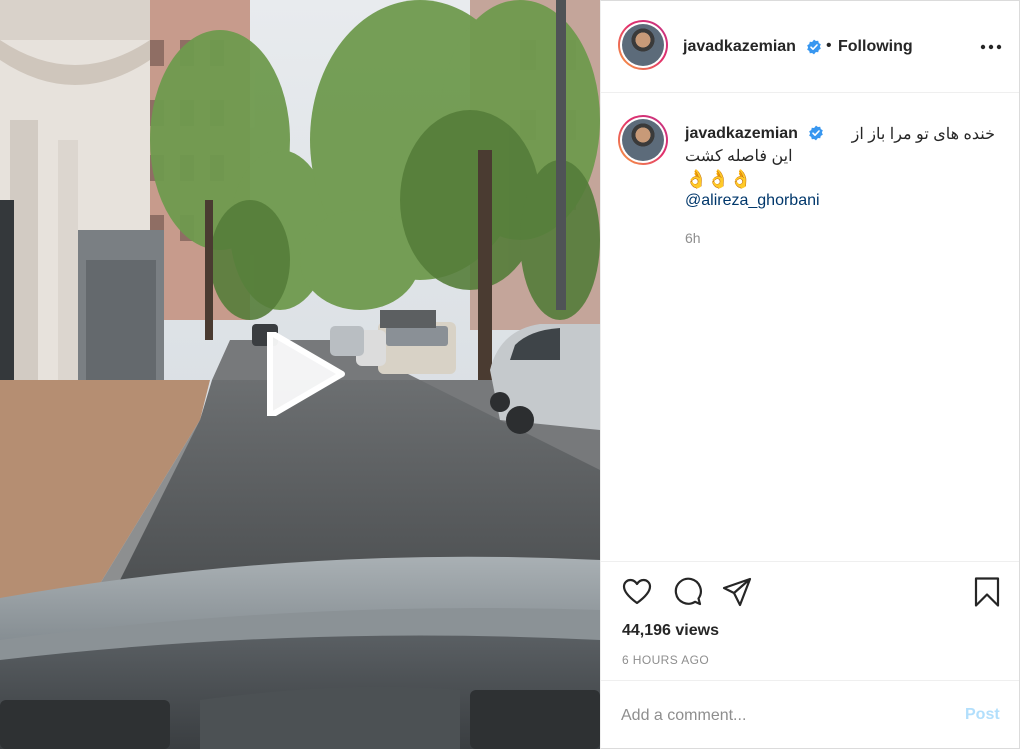  I want to click on heart-icon, so click(637, 591).